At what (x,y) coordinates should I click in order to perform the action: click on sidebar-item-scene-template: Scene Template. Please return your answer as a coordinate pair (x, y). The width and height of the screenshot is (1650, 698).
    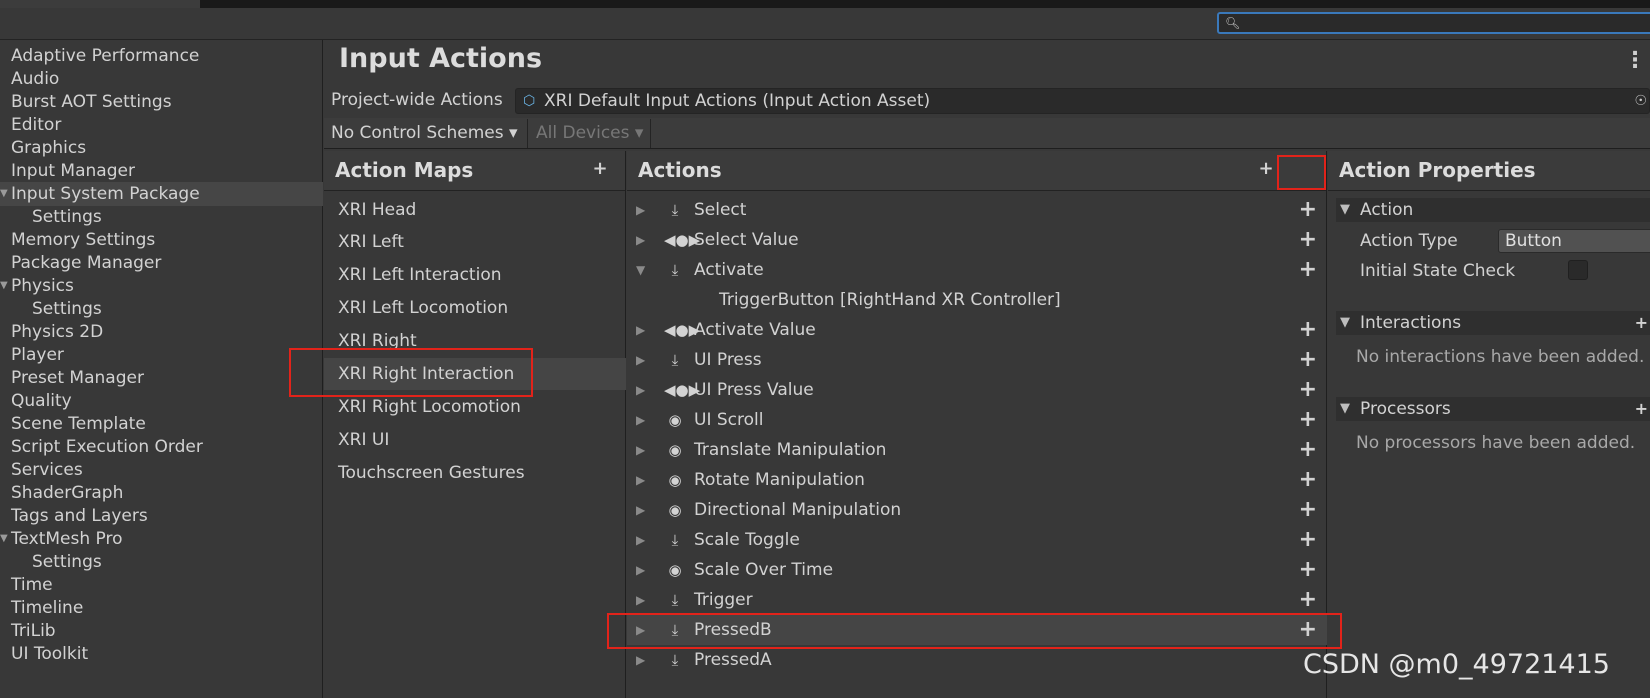
    Looking at the image, I should click on (161, 424).